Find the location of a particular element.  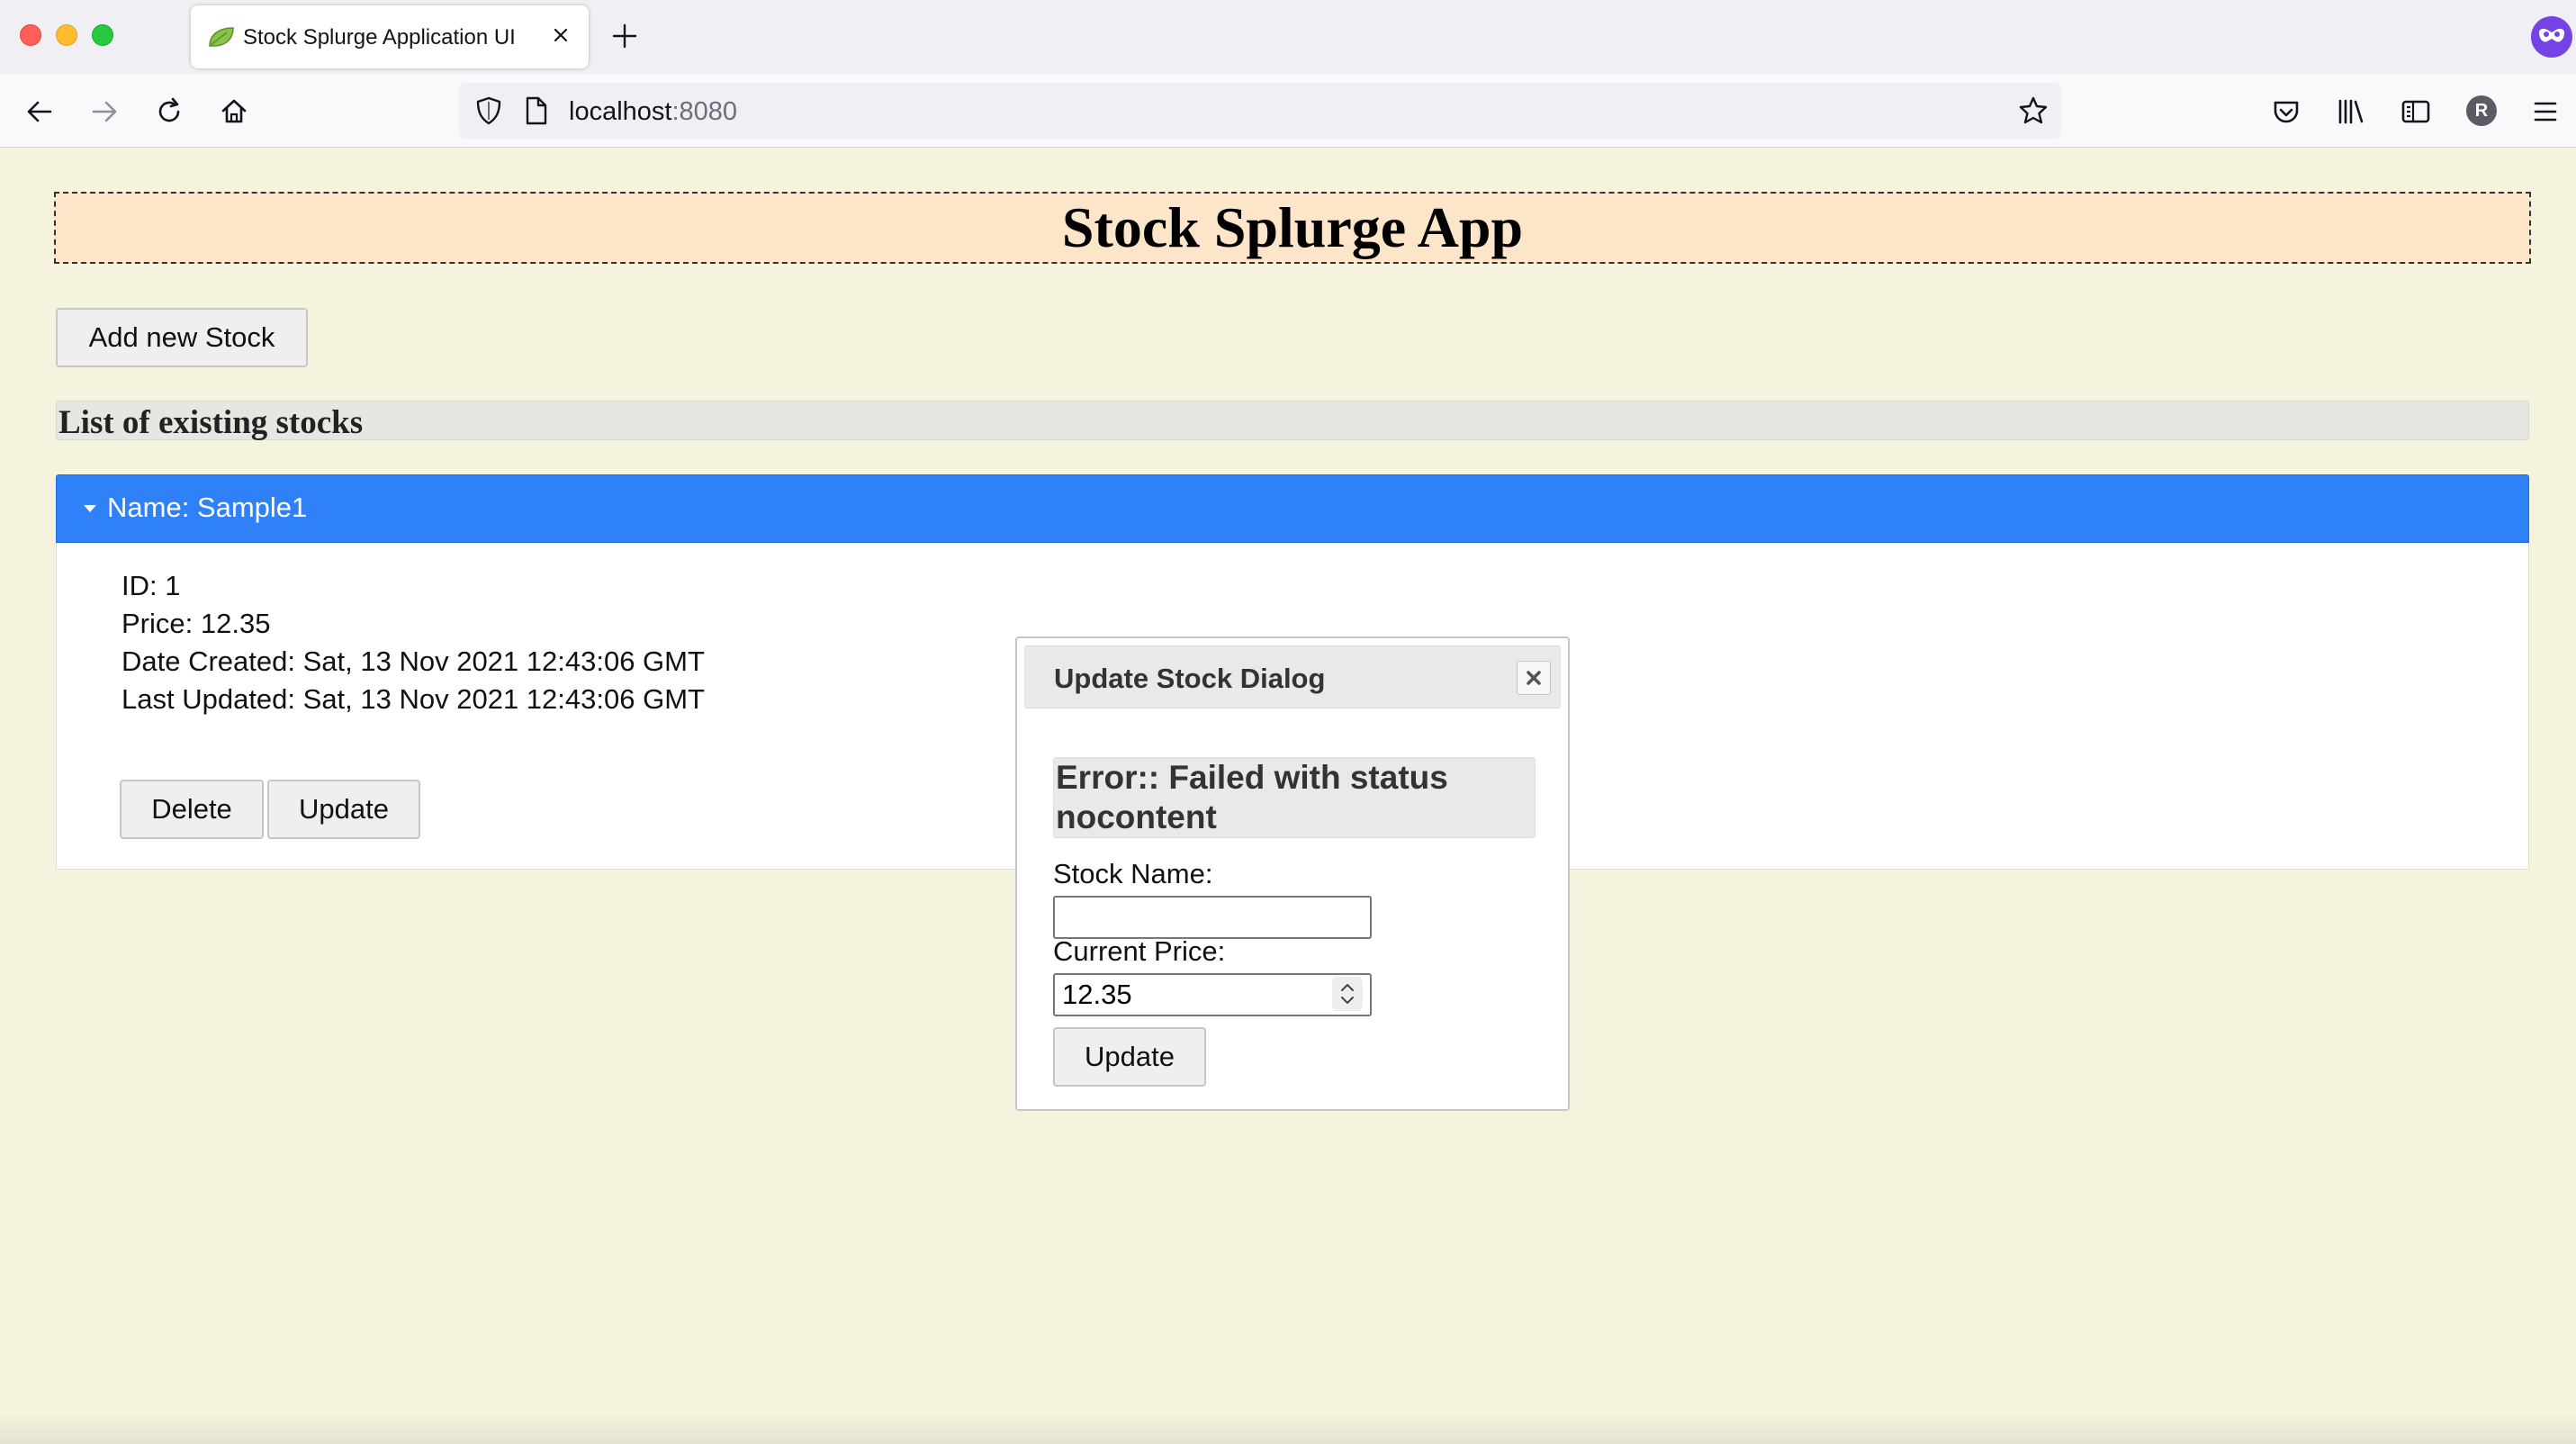

url-text: localhost:8080 is located at coordinates (653, 112).